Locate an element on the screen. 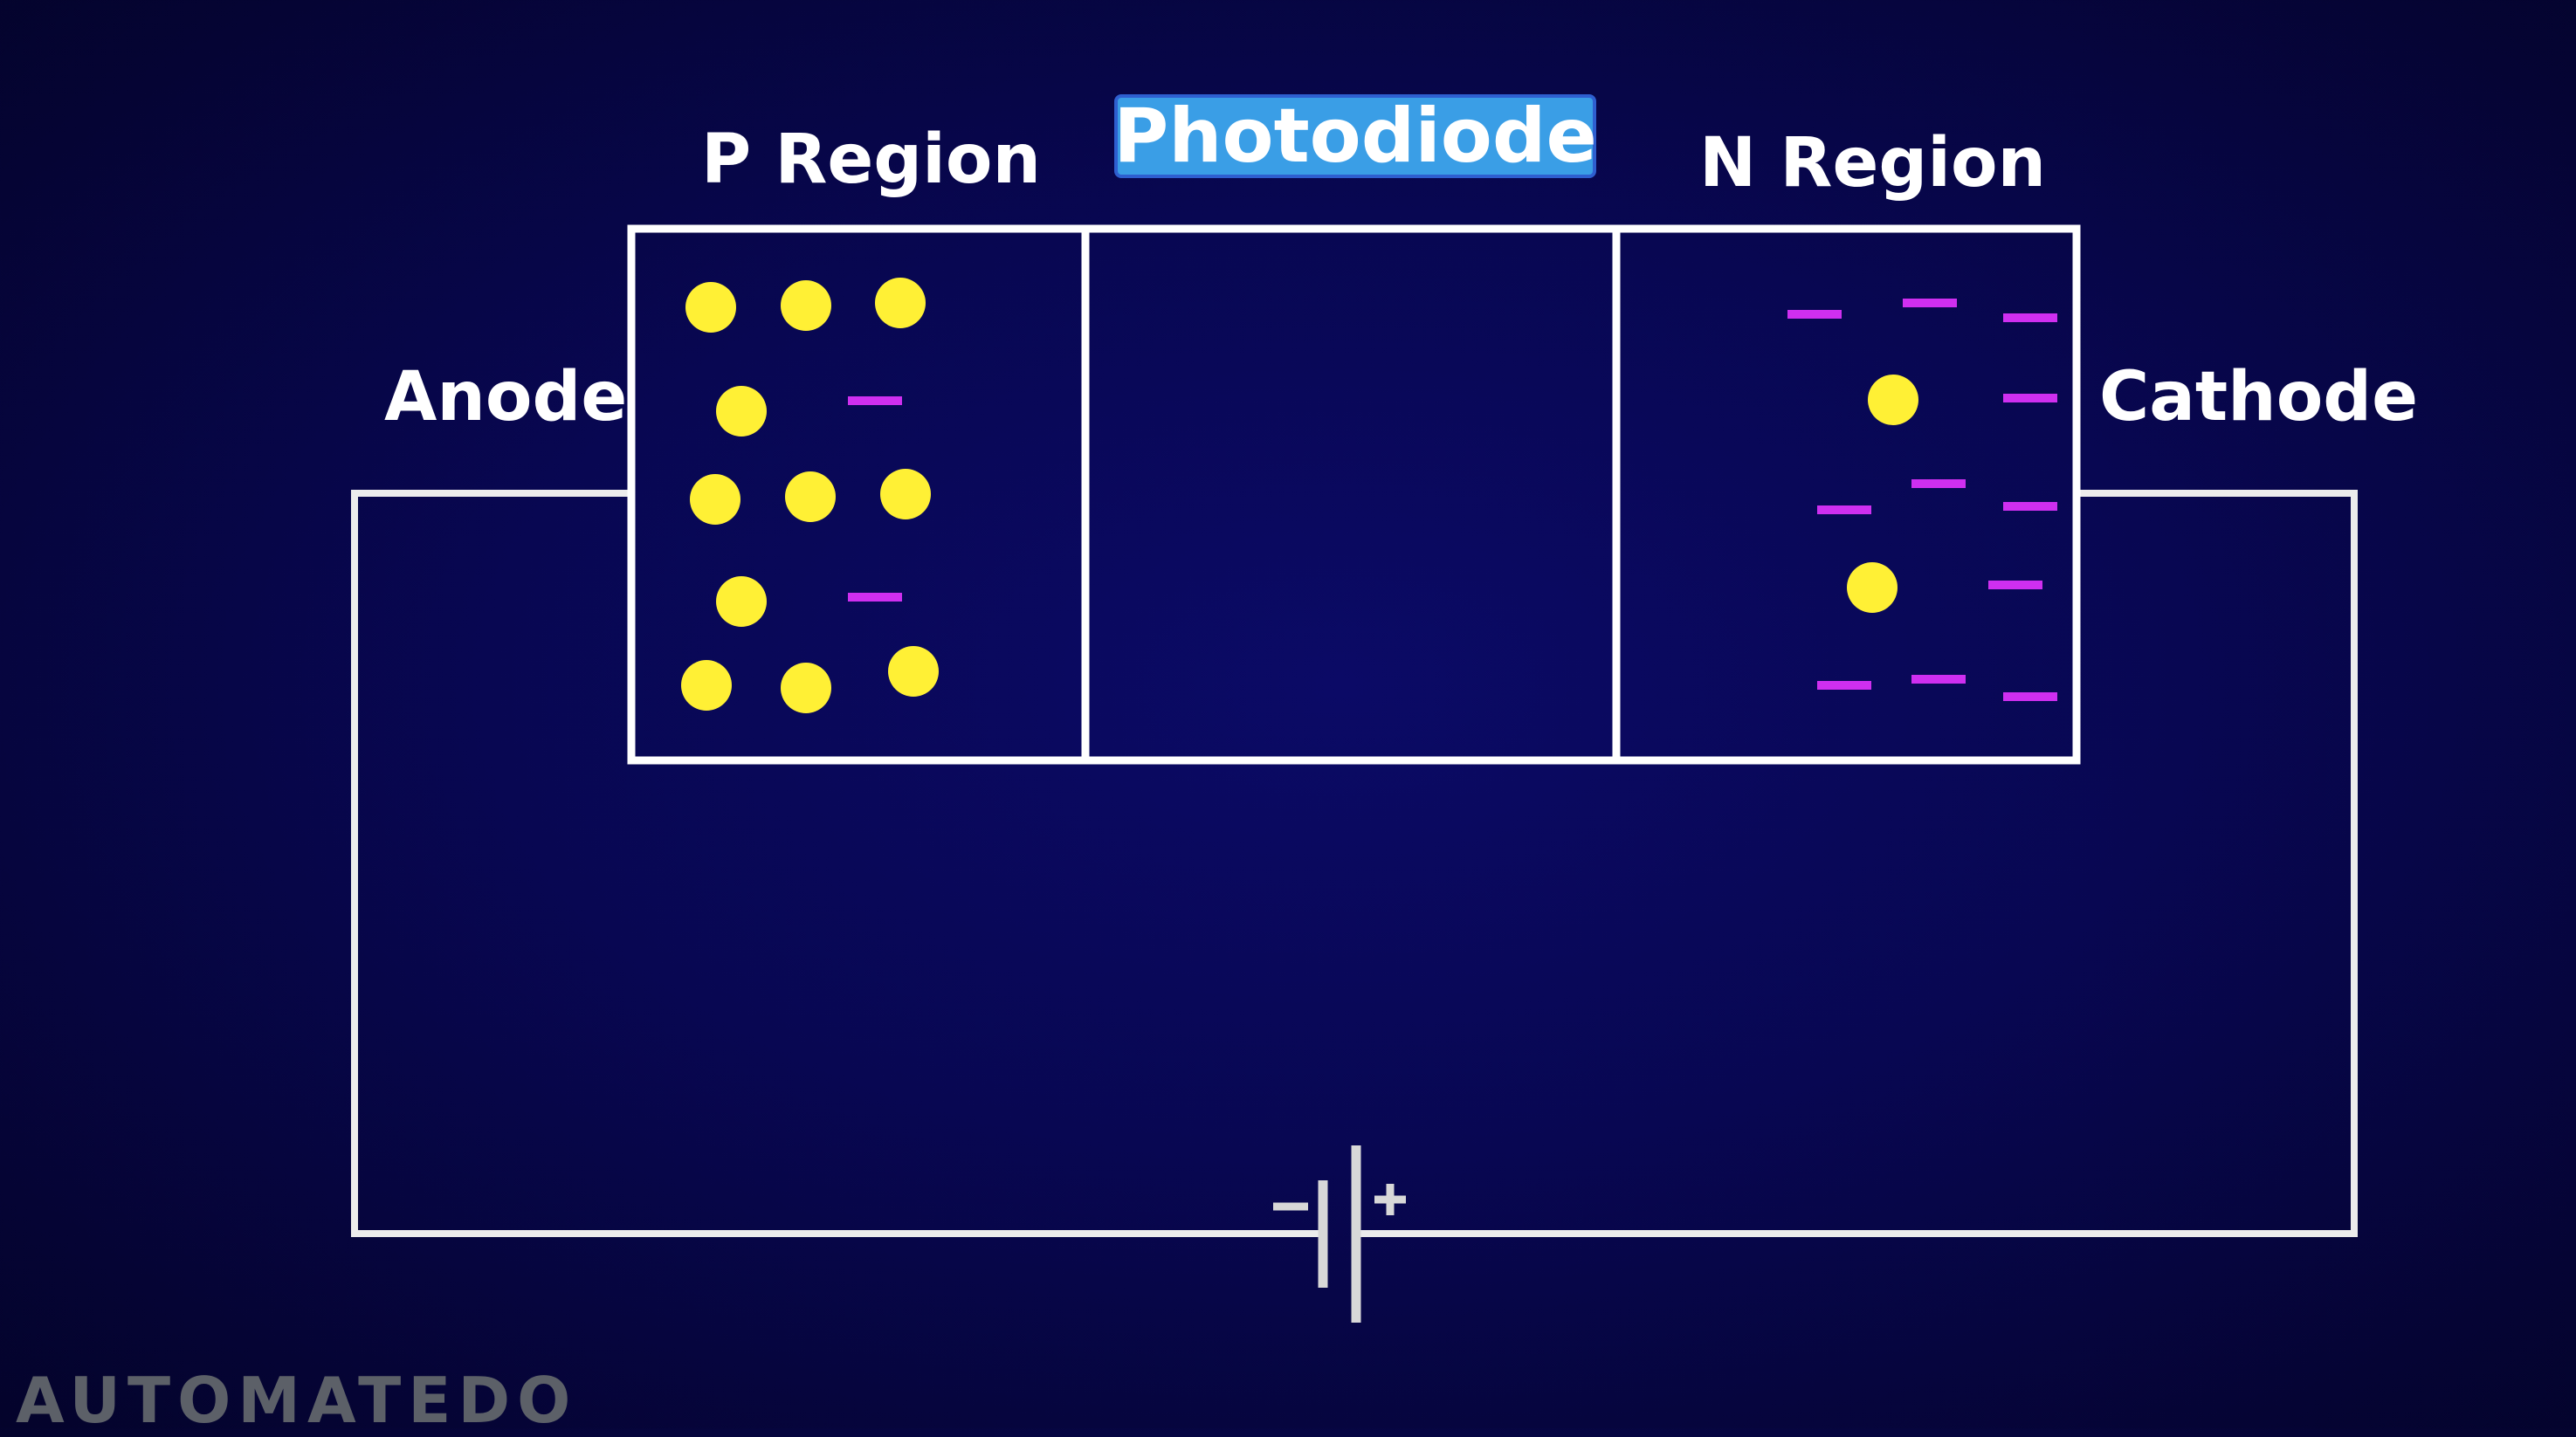 The width and height of the screenshot is (2576, 1437). cathode-label: Cathode is located at coordinates (2259, 398).